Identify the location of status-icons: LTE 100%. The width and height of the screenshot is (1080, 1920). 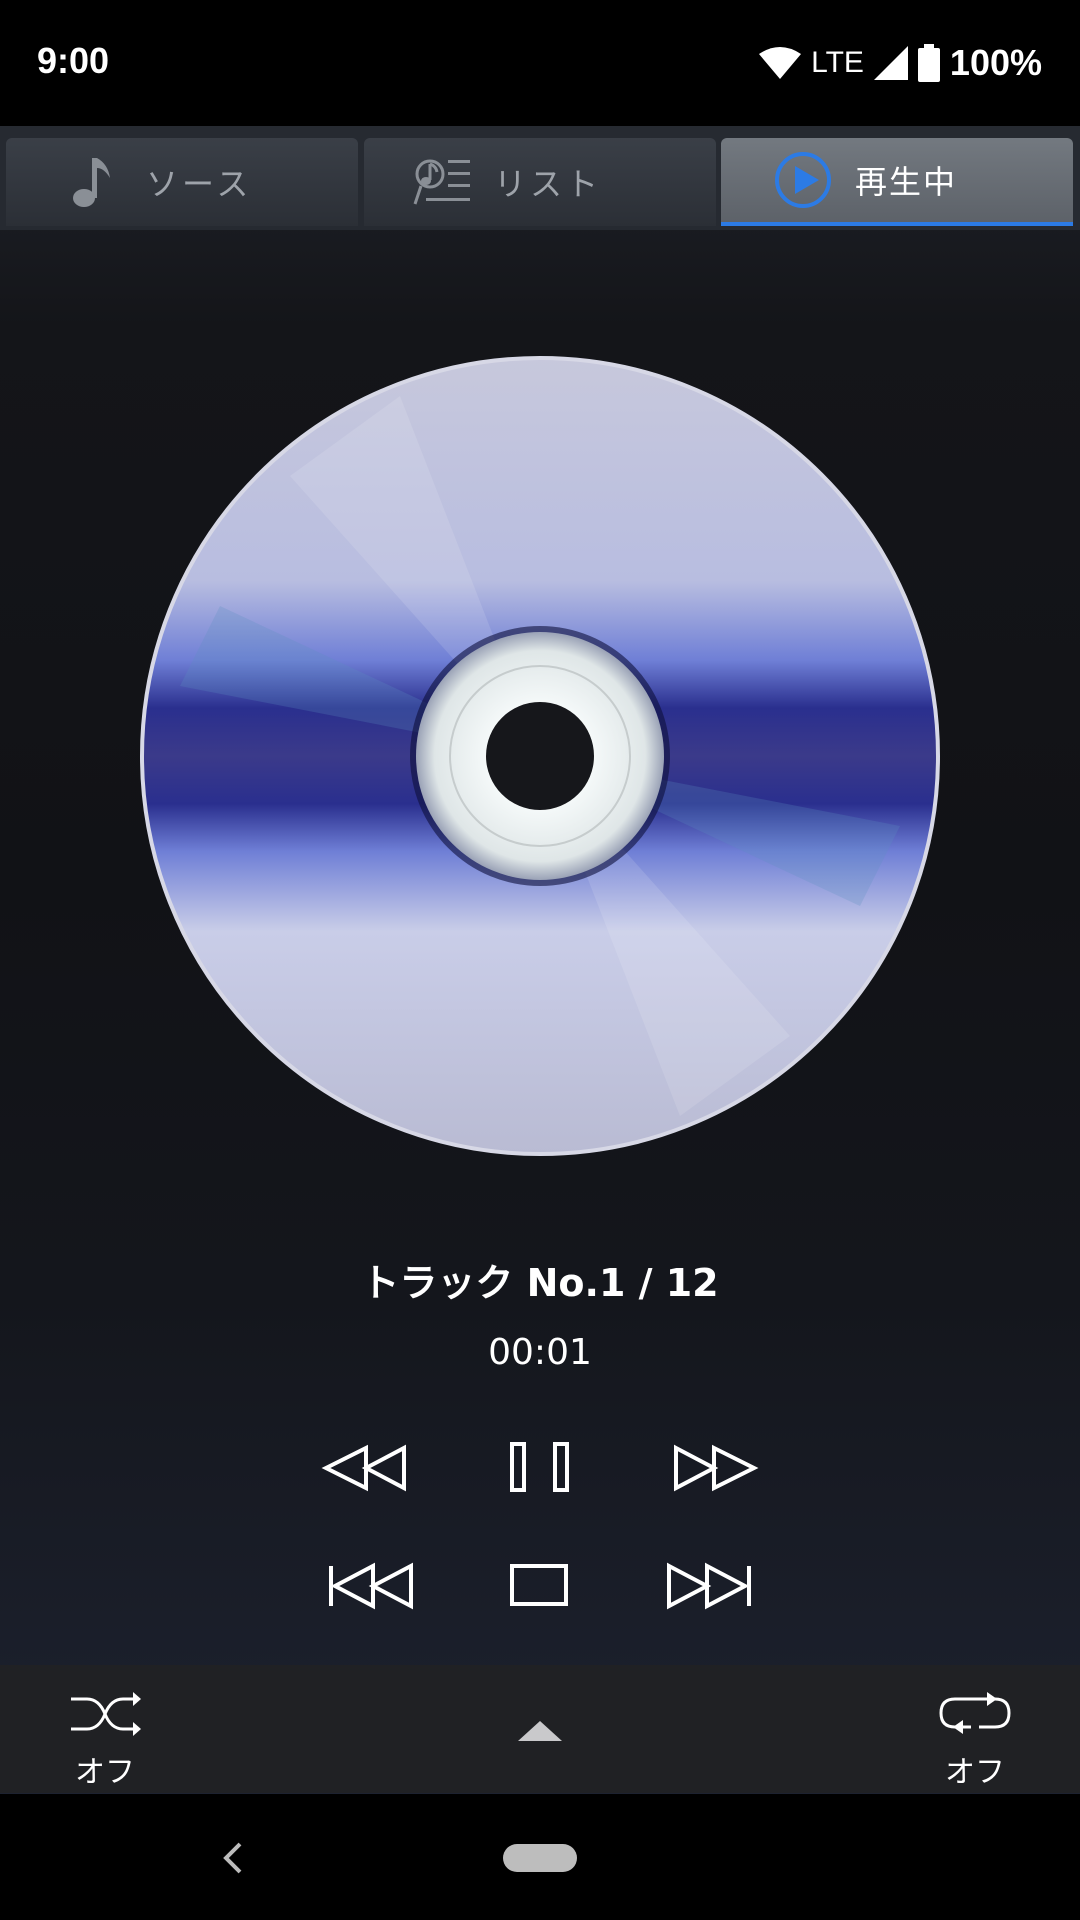
(900, 63).